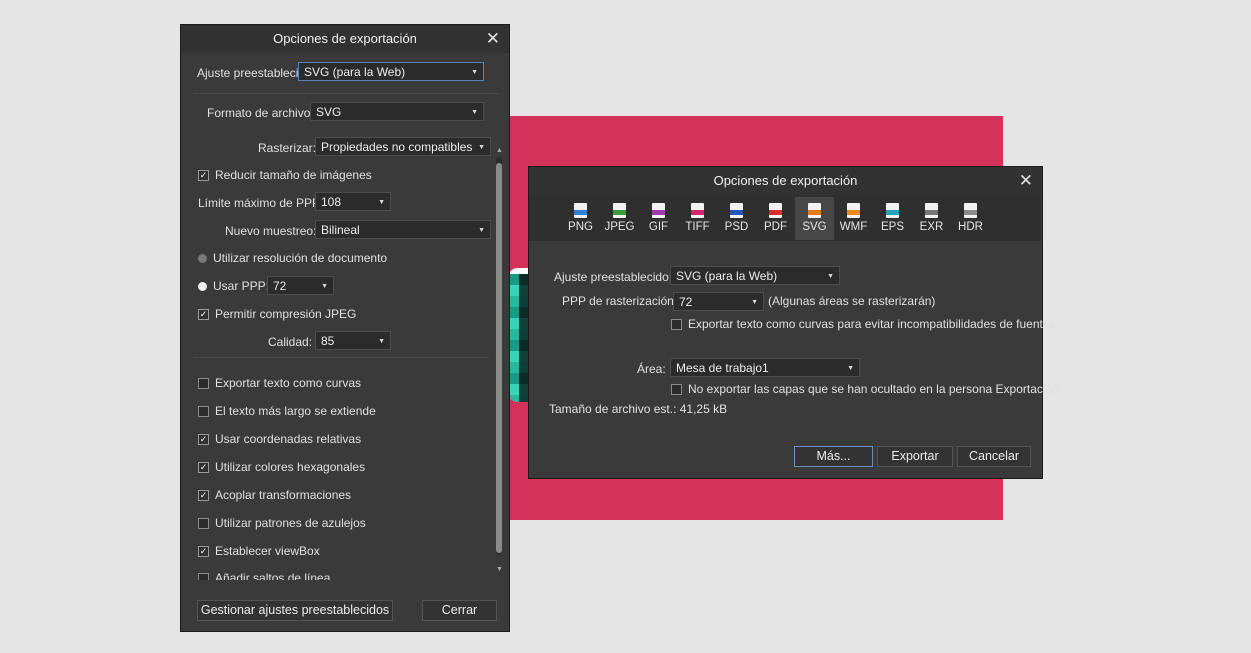 The height and width of the screenshot is (653, 1251). Describe the element at coordinates (765, 367) in the screenshot. I see `area-select: Mesa de trabajo1 ▼` at that location.